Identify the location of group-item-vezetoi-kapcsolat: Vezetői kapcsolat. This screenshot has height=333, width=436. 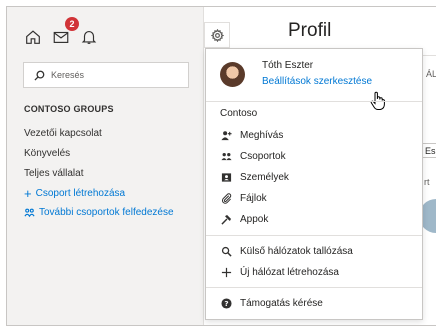
(99, 134).